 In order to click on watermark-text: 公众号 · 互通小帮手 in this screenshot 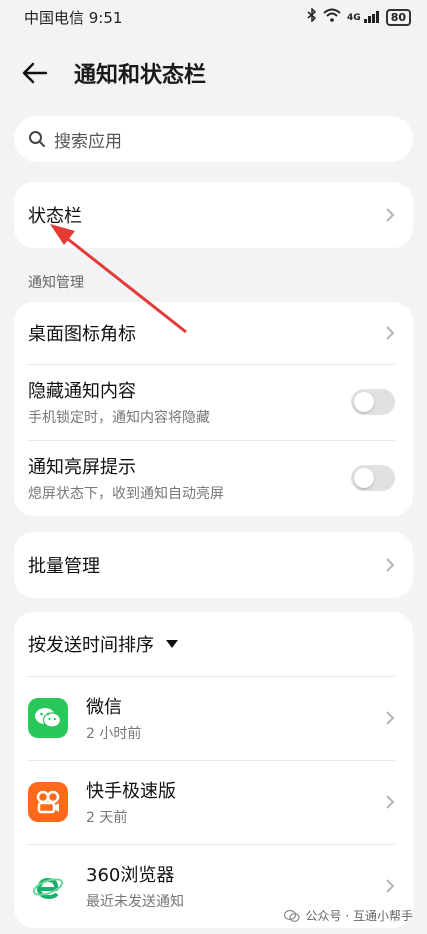, I will do `click(359, 916)`.